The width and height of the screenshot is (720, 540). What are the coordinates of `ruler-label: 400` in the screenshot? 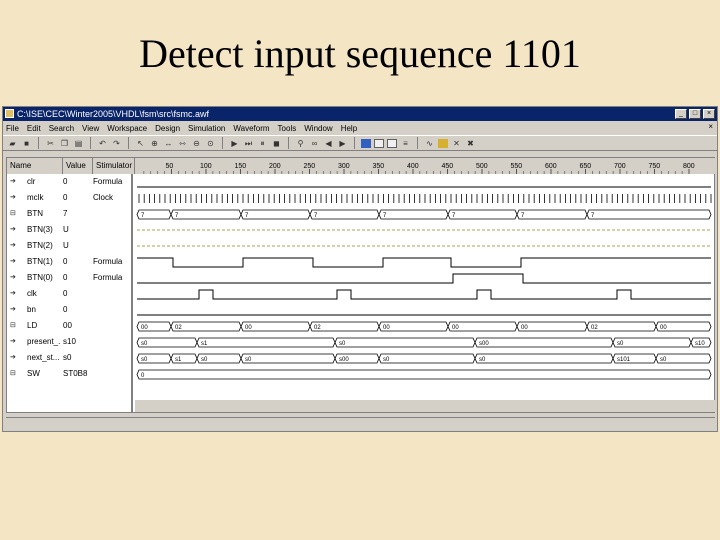 It's located at (413, 166).